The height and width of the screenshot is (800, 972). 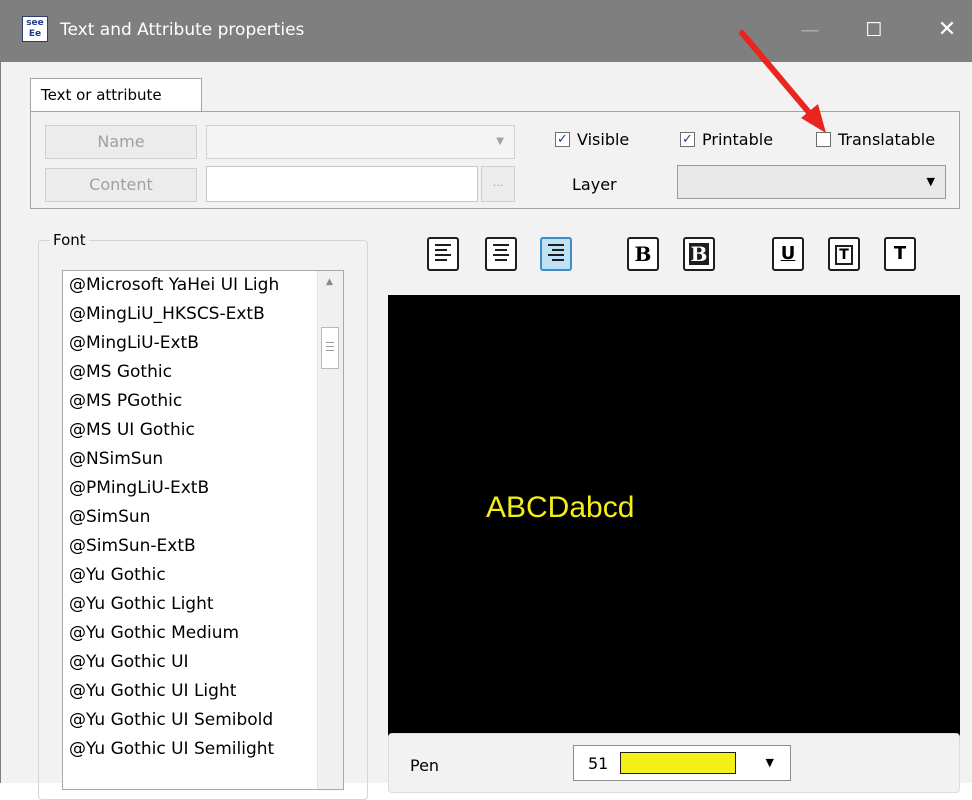 I want to click on align-center-button, so click(x=501, y=254).